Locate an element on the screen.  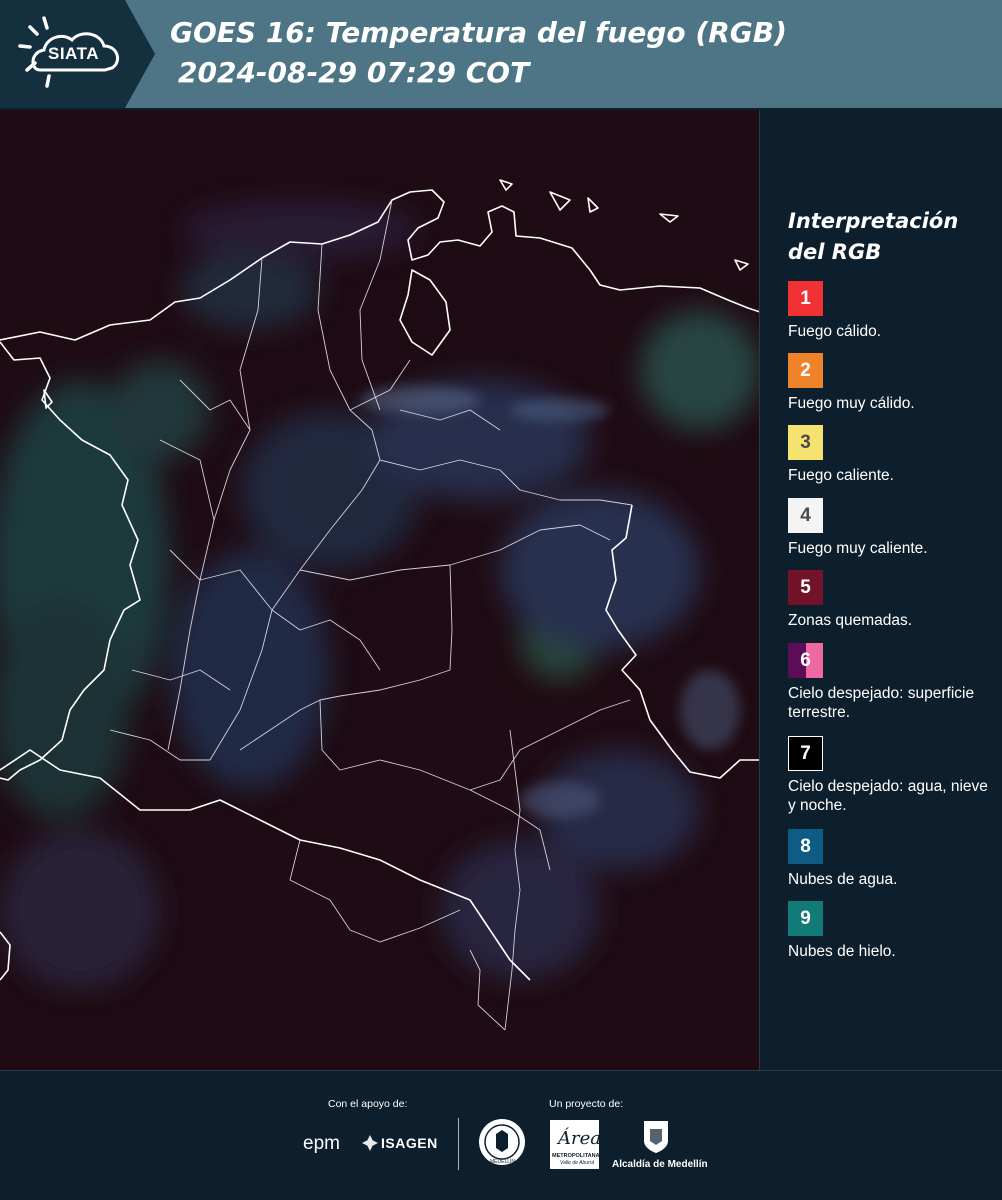
legend-swatch: 6 is located at coordinates (805, 660).